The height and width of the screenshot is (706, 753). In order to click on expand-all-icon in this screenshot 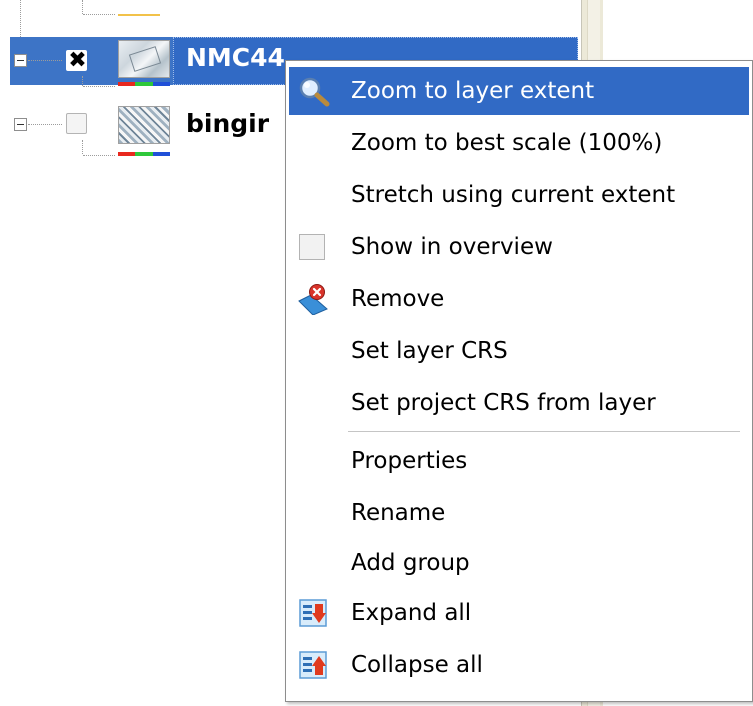, I will do `click(314, 613)`.